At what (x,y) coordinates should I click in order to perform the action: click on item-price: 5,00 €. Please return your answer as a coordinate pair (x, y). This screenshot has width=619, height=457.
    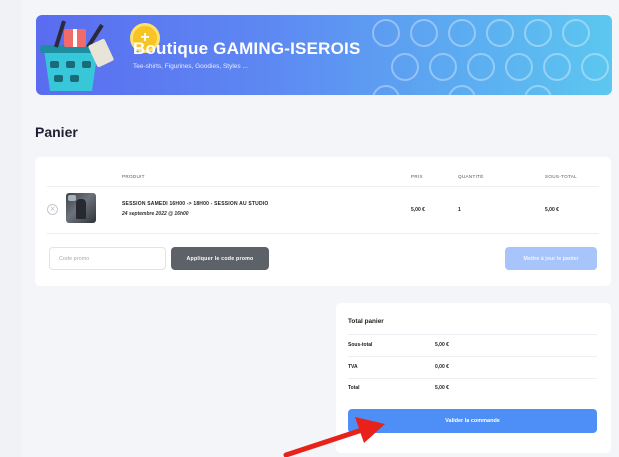
    Looking at the image, I should click on (418, 210).